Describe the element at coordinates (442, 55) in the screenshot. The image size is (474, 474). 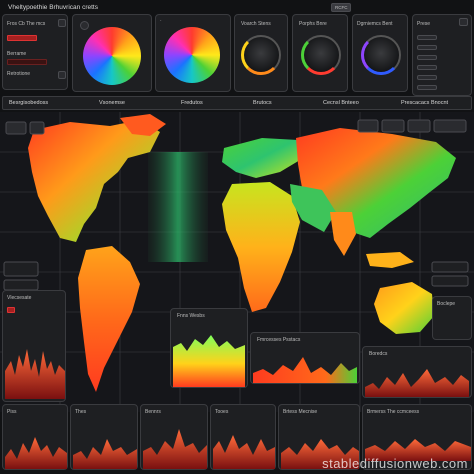
I see `top-right-panel: Prese` at that location.